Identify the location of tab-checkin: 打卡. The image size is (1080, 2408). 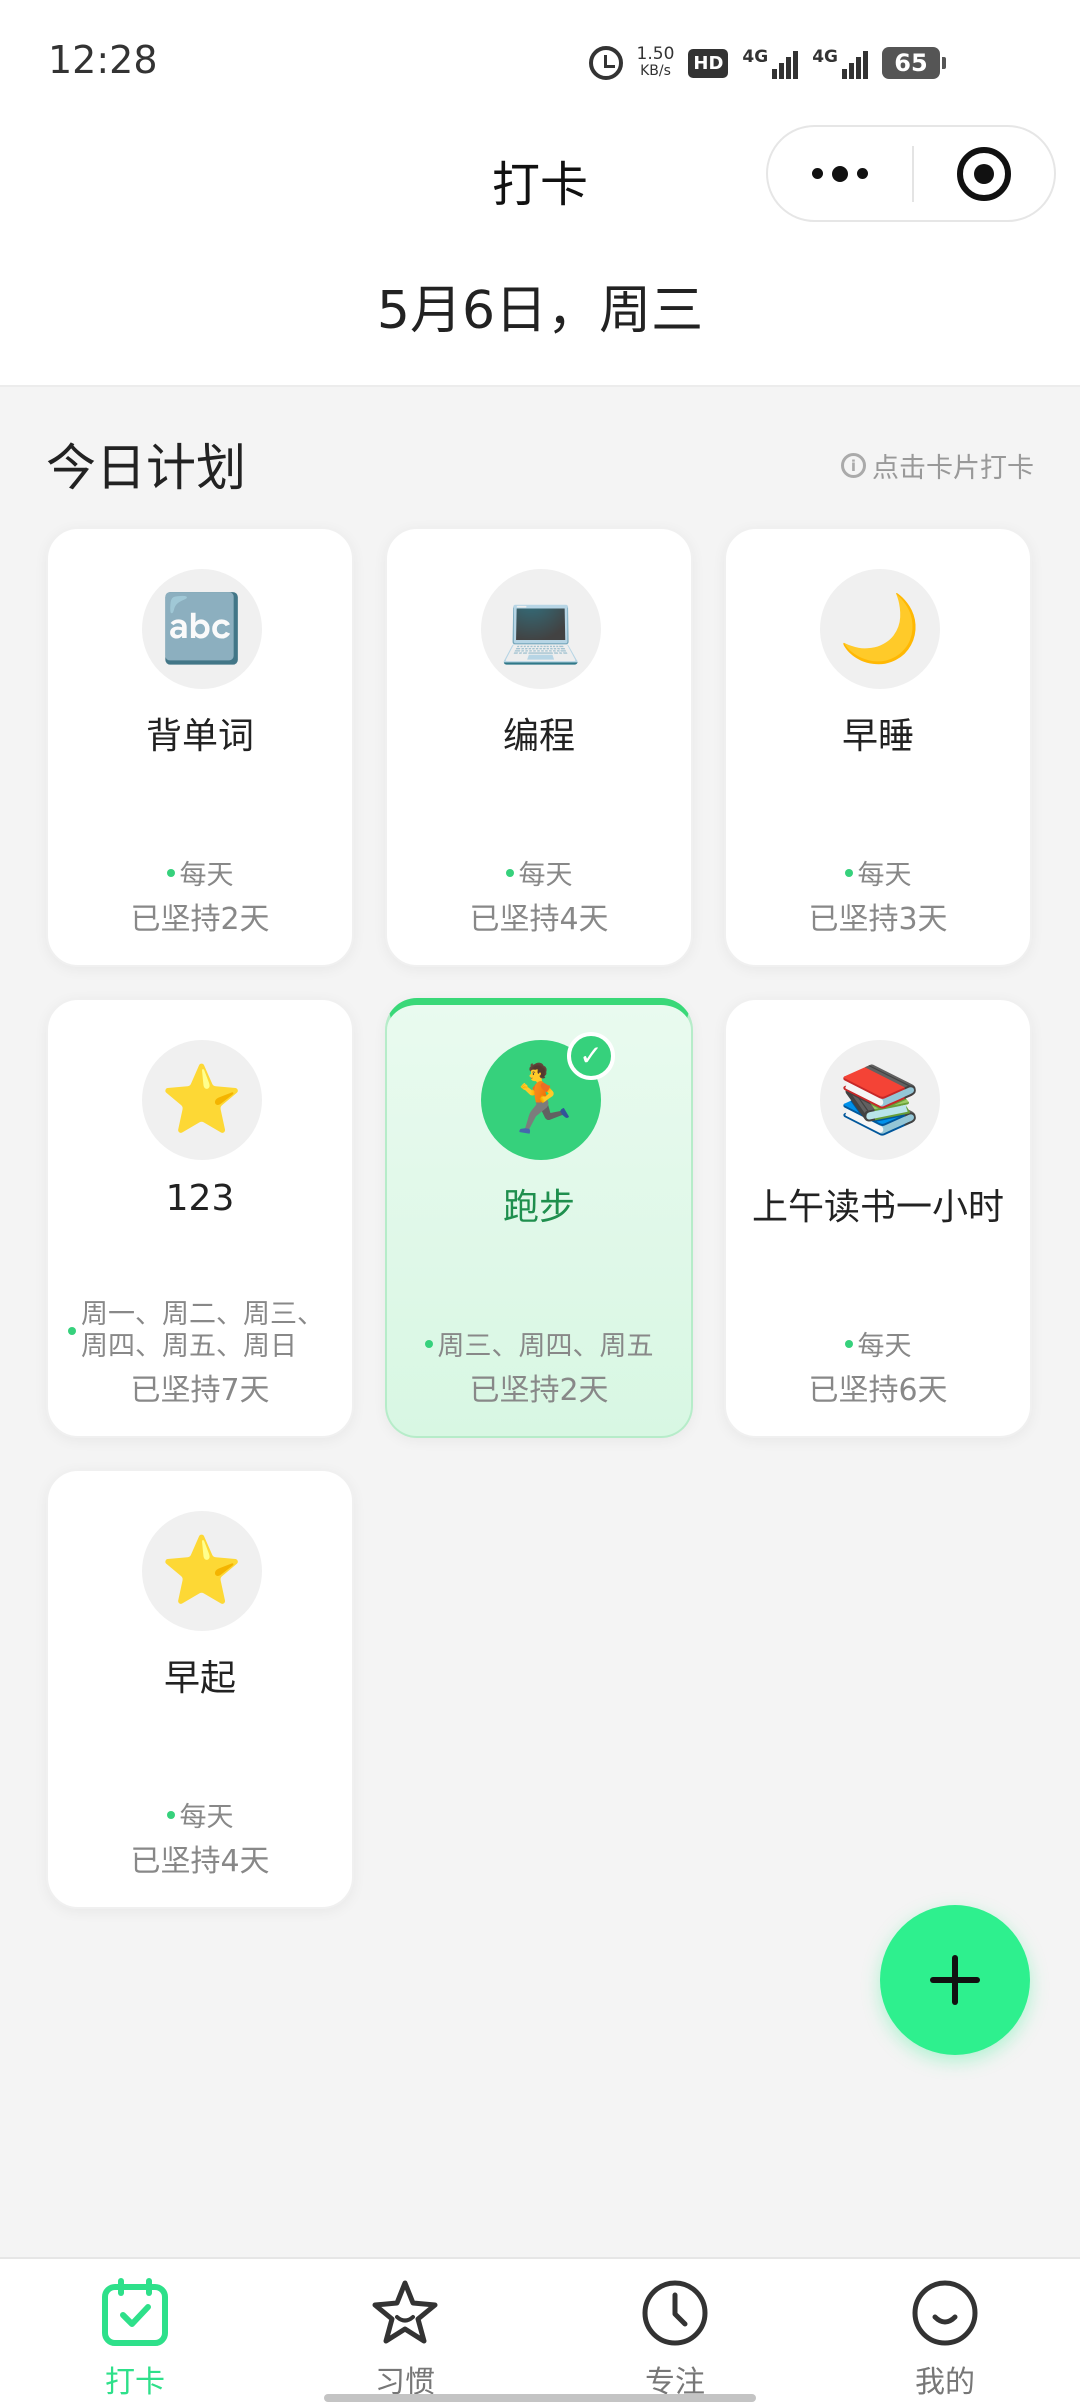
(135, 2333).